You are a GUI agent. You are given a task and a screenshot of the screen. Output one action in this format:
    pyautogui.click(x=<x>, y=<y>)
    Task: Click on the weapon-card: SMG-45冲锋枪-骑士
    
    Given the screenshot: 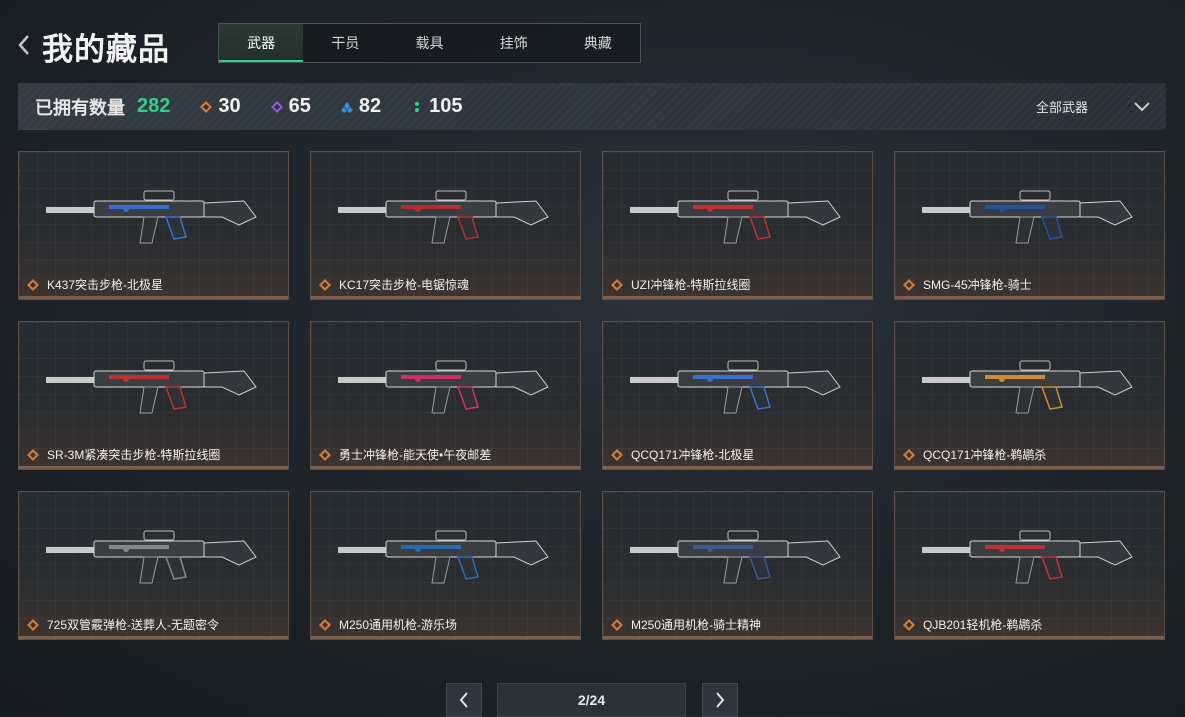 What is the action you would take?
    pyautogui.click(x=1029, y=225)
    